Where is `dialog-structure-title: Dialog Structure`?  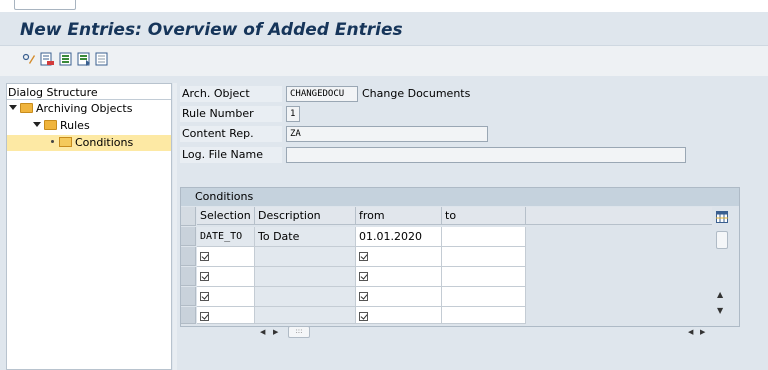
dialog-structure-title: Dialog Structure is located at coordinates (53, 92).